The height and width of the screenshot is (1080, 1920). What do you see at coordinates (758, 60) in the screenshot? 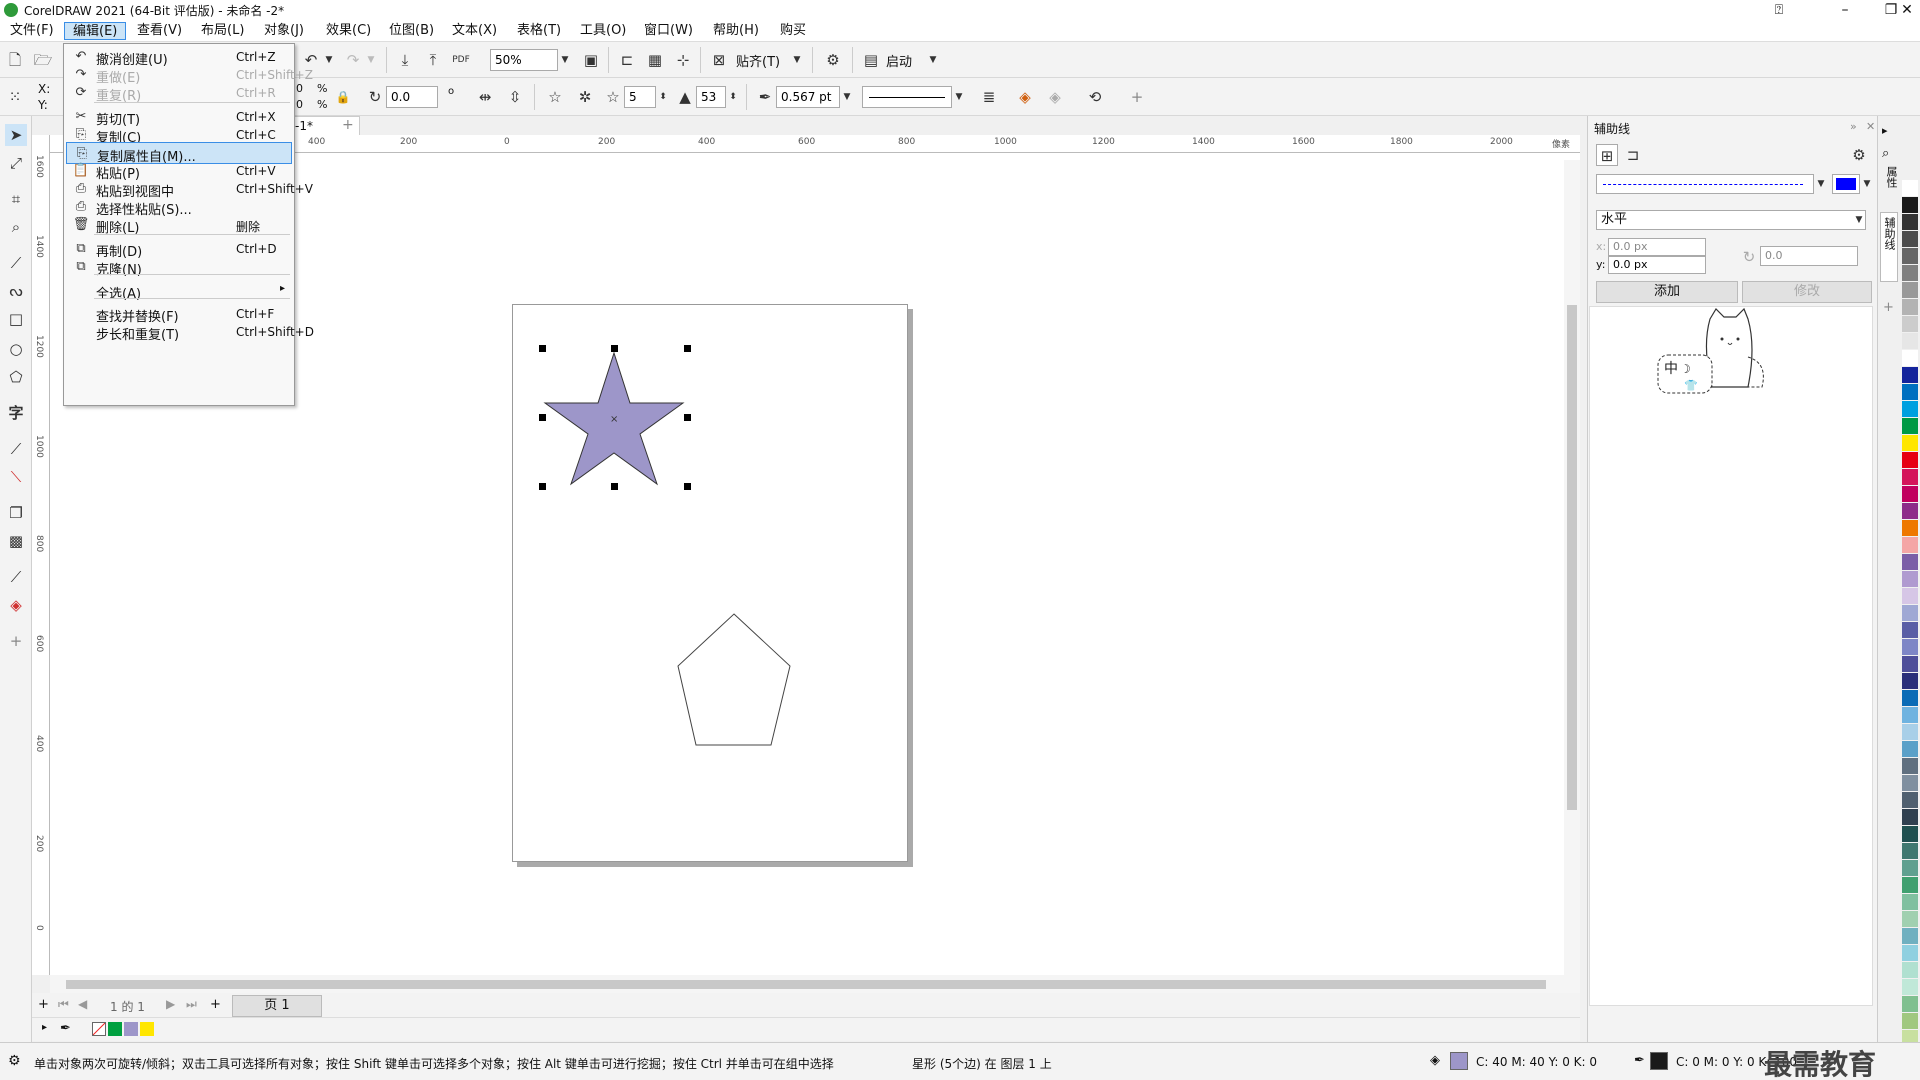
I see `snap-to-menu: 贴齐(T)` at bounding box center [758, 60].